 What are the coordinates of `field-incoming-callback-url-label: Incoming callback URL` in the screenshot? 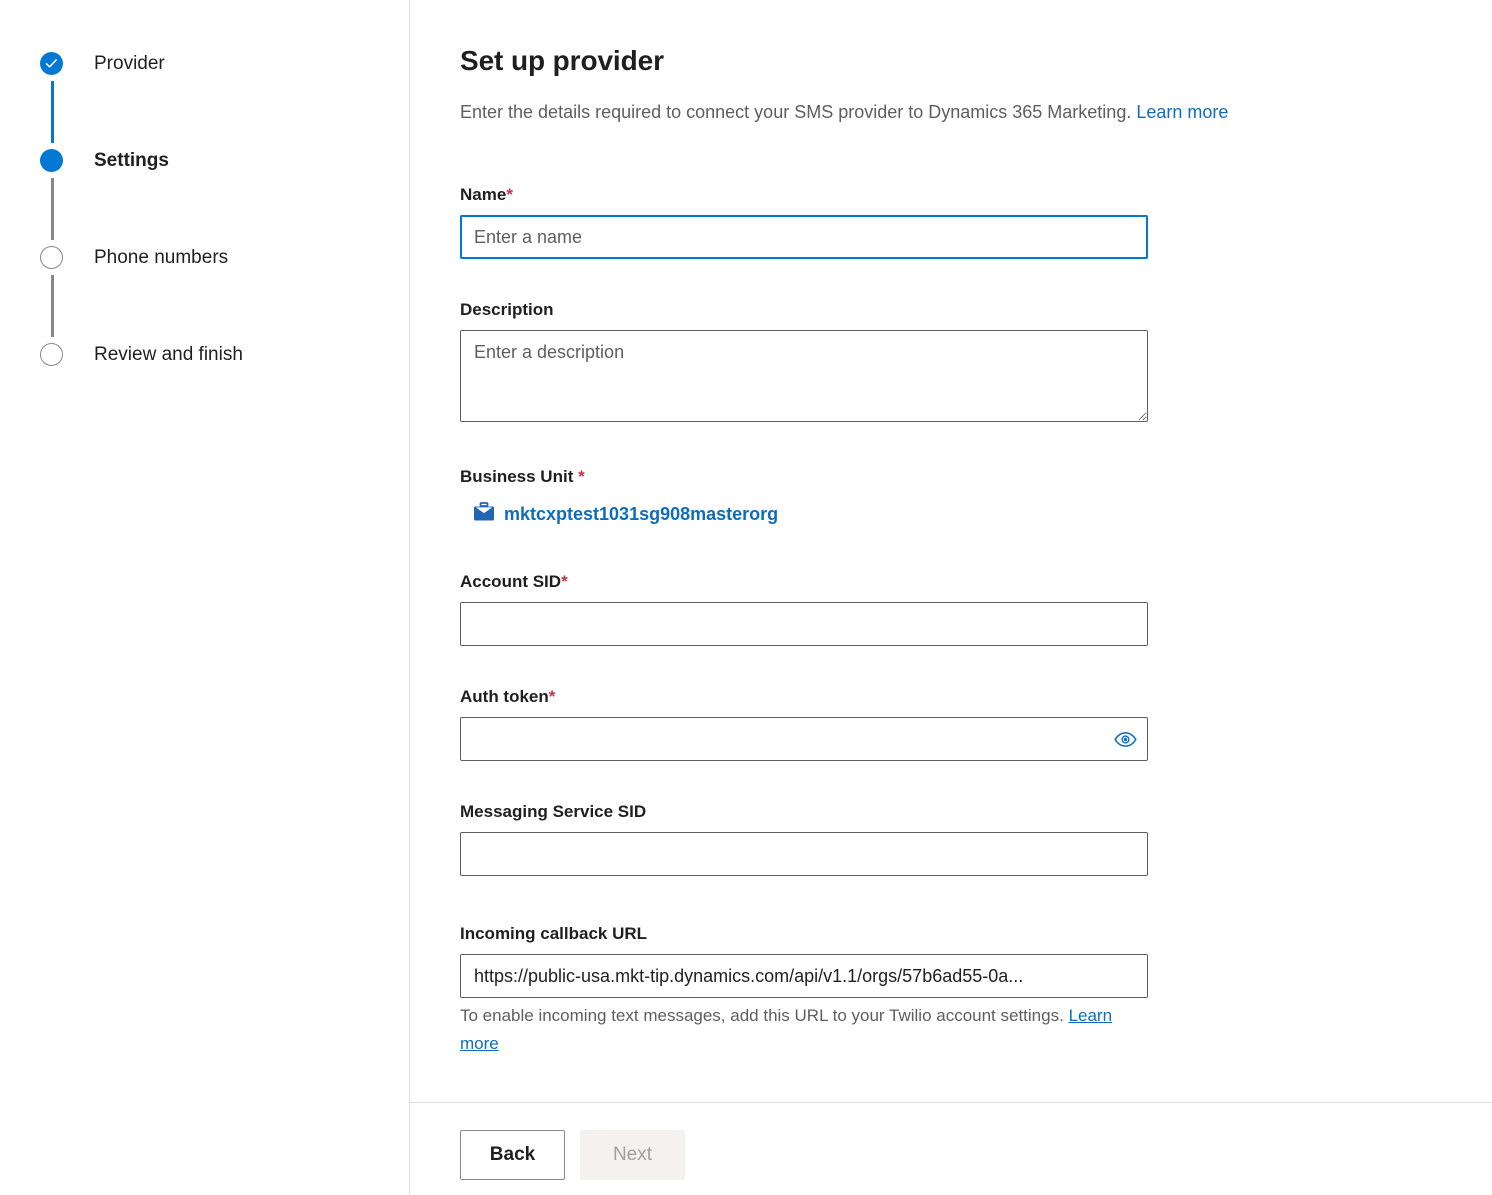 It's located at (554, 933).